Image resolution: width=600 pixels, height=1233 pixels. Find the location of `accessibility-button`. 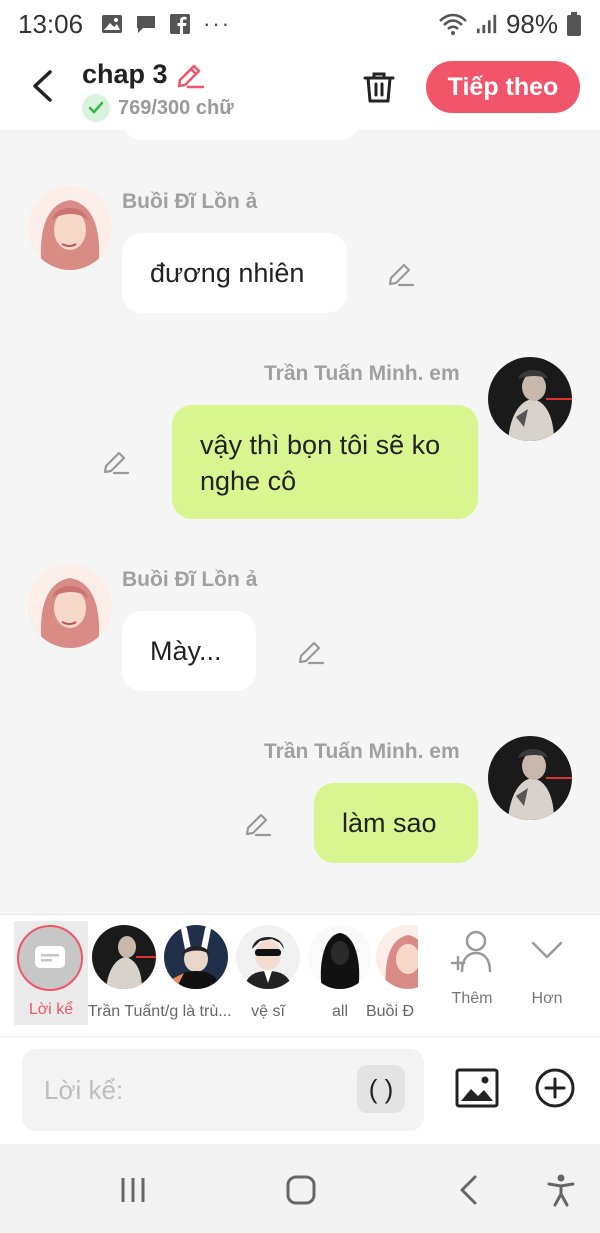

accessibility-button is located at coordinates (561, 1190).